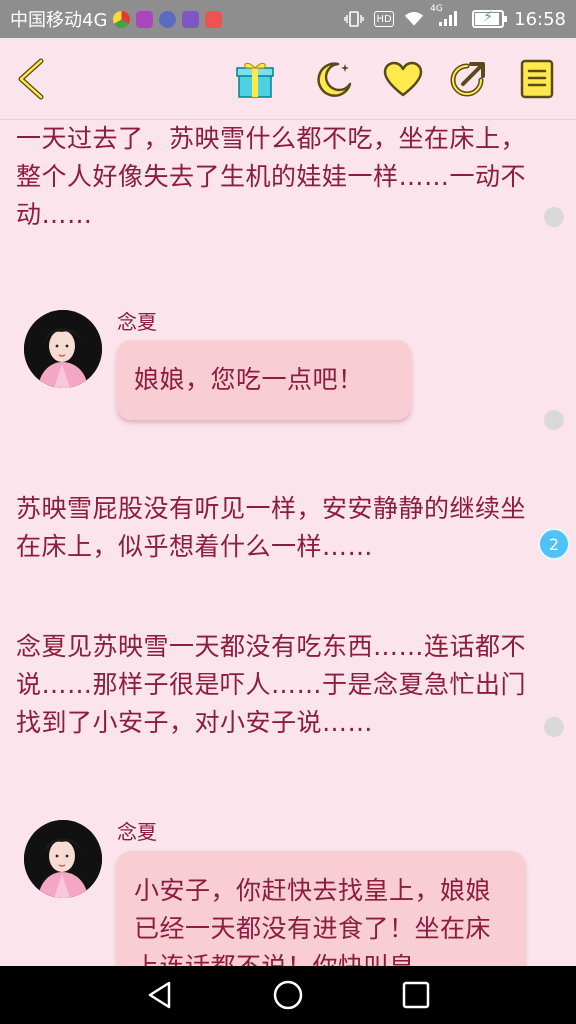 This screenshot has width=576, height=1024. I want to click on clock: 16:58, so click(540, 19).